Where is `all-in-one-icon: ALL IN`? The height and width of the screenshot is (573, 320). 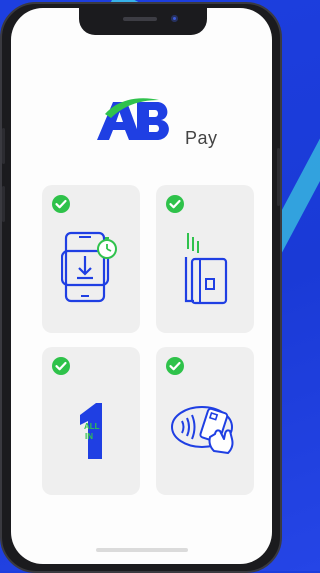
all-in-one-icon: ALL IN is located at coordinates (91, 431).